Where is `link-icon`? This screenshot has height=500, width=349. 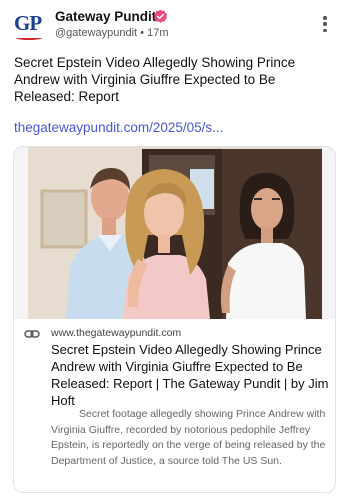
link-icon is located at coordinates (32, 334).